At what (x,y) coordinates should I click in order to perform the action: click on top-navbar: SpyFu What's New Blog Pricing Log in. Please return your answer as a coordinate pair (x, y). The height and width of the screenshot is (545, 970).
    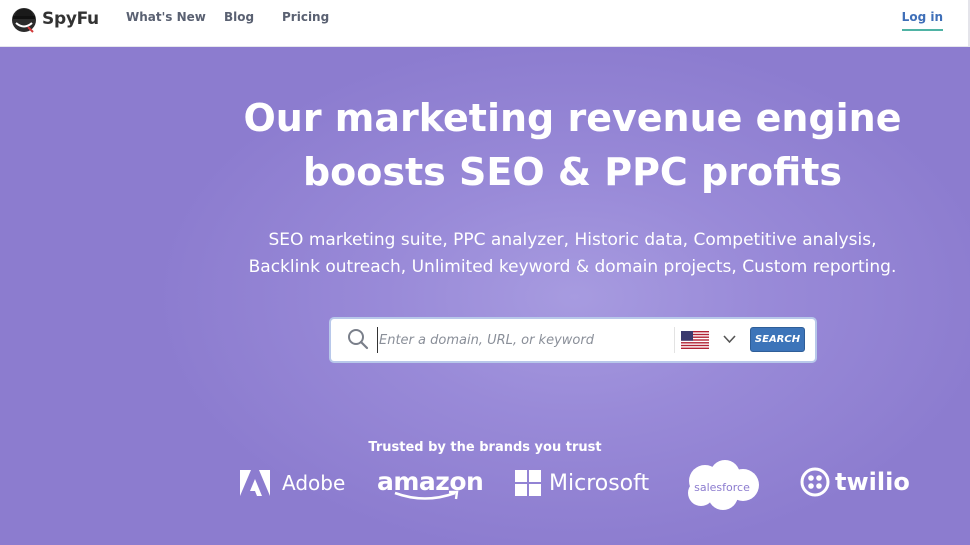
    Looking at the image, I should click on (485, 23).